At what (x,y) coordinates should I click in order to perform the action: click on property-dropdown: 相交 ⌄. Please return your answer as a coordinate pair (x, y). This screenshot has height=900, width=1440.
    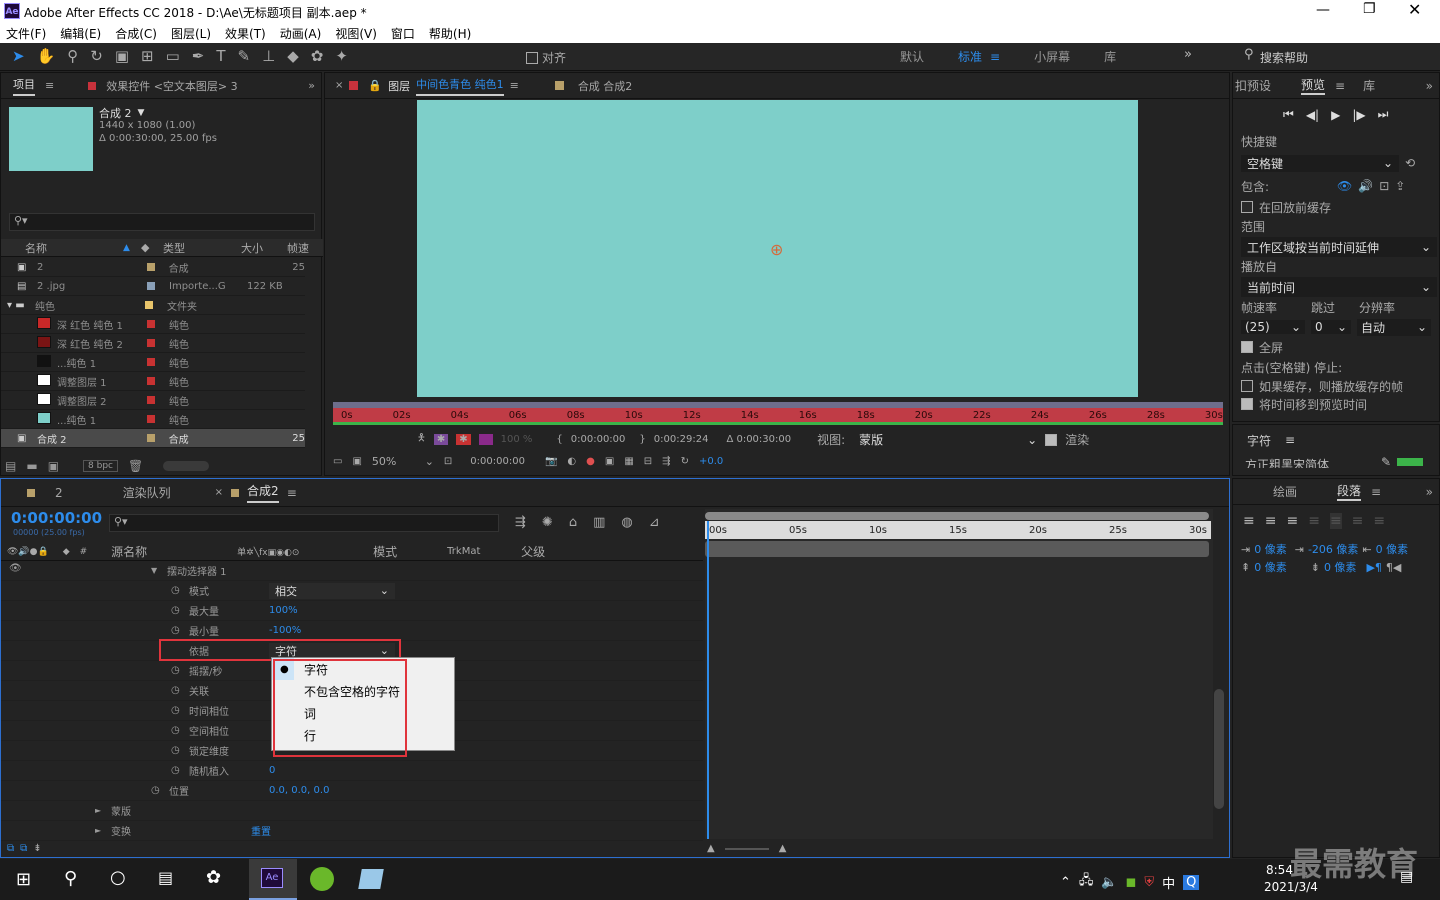
    Looking at the image, I should click on (332, 590).